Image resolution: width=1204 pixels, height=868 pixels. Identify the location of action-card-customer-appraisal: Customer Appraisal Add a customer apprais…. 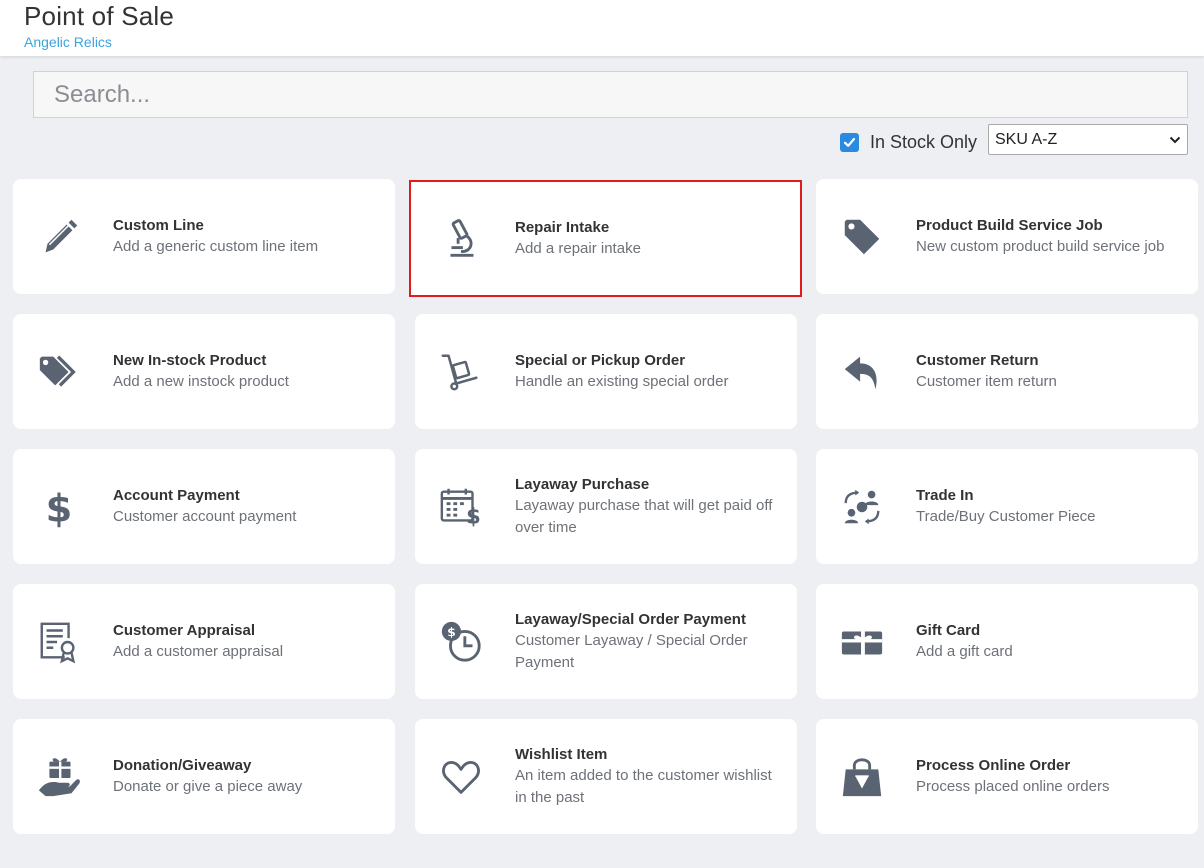
(204, 641).